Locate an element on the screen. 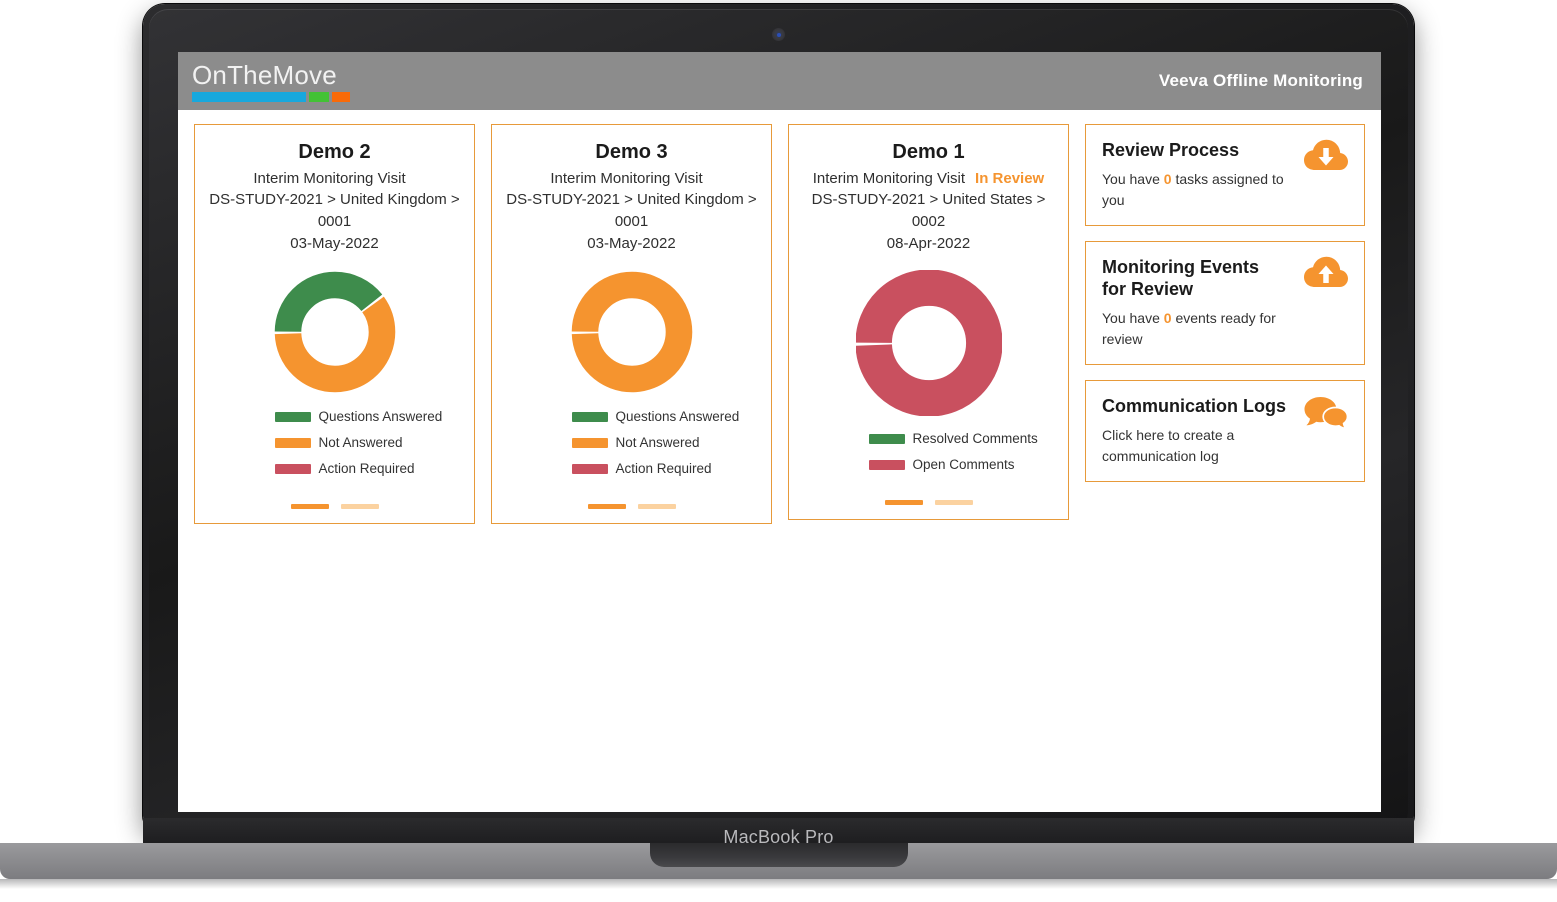 This screenshot has width=1557, height=902. panel-subtext: You have 0 events ready for review is located at coordinates (1194, 329).